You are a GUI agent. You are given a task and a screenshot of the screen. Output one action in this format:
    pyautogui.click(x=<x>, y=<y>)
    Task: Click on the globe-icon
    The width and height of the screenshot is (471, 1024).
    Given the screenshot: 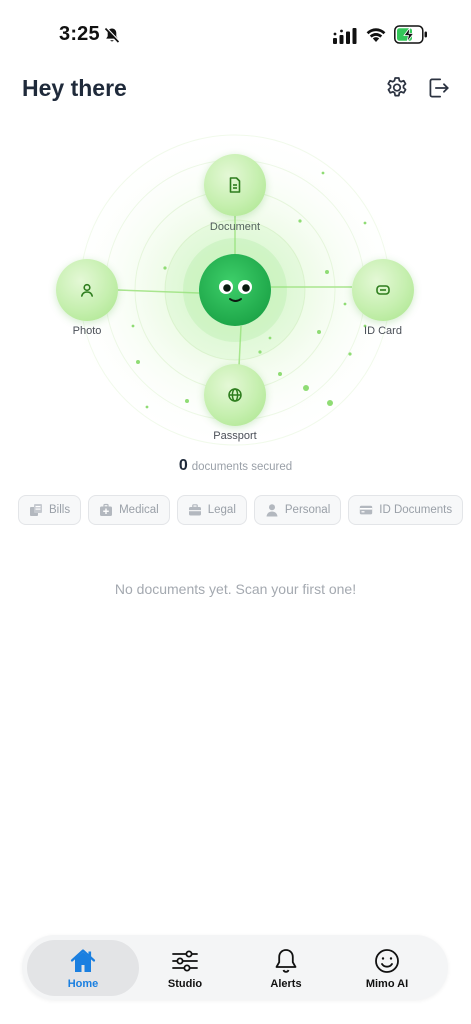 What is the action you would take?
    pyautogui.click(x=235, y=395)
    